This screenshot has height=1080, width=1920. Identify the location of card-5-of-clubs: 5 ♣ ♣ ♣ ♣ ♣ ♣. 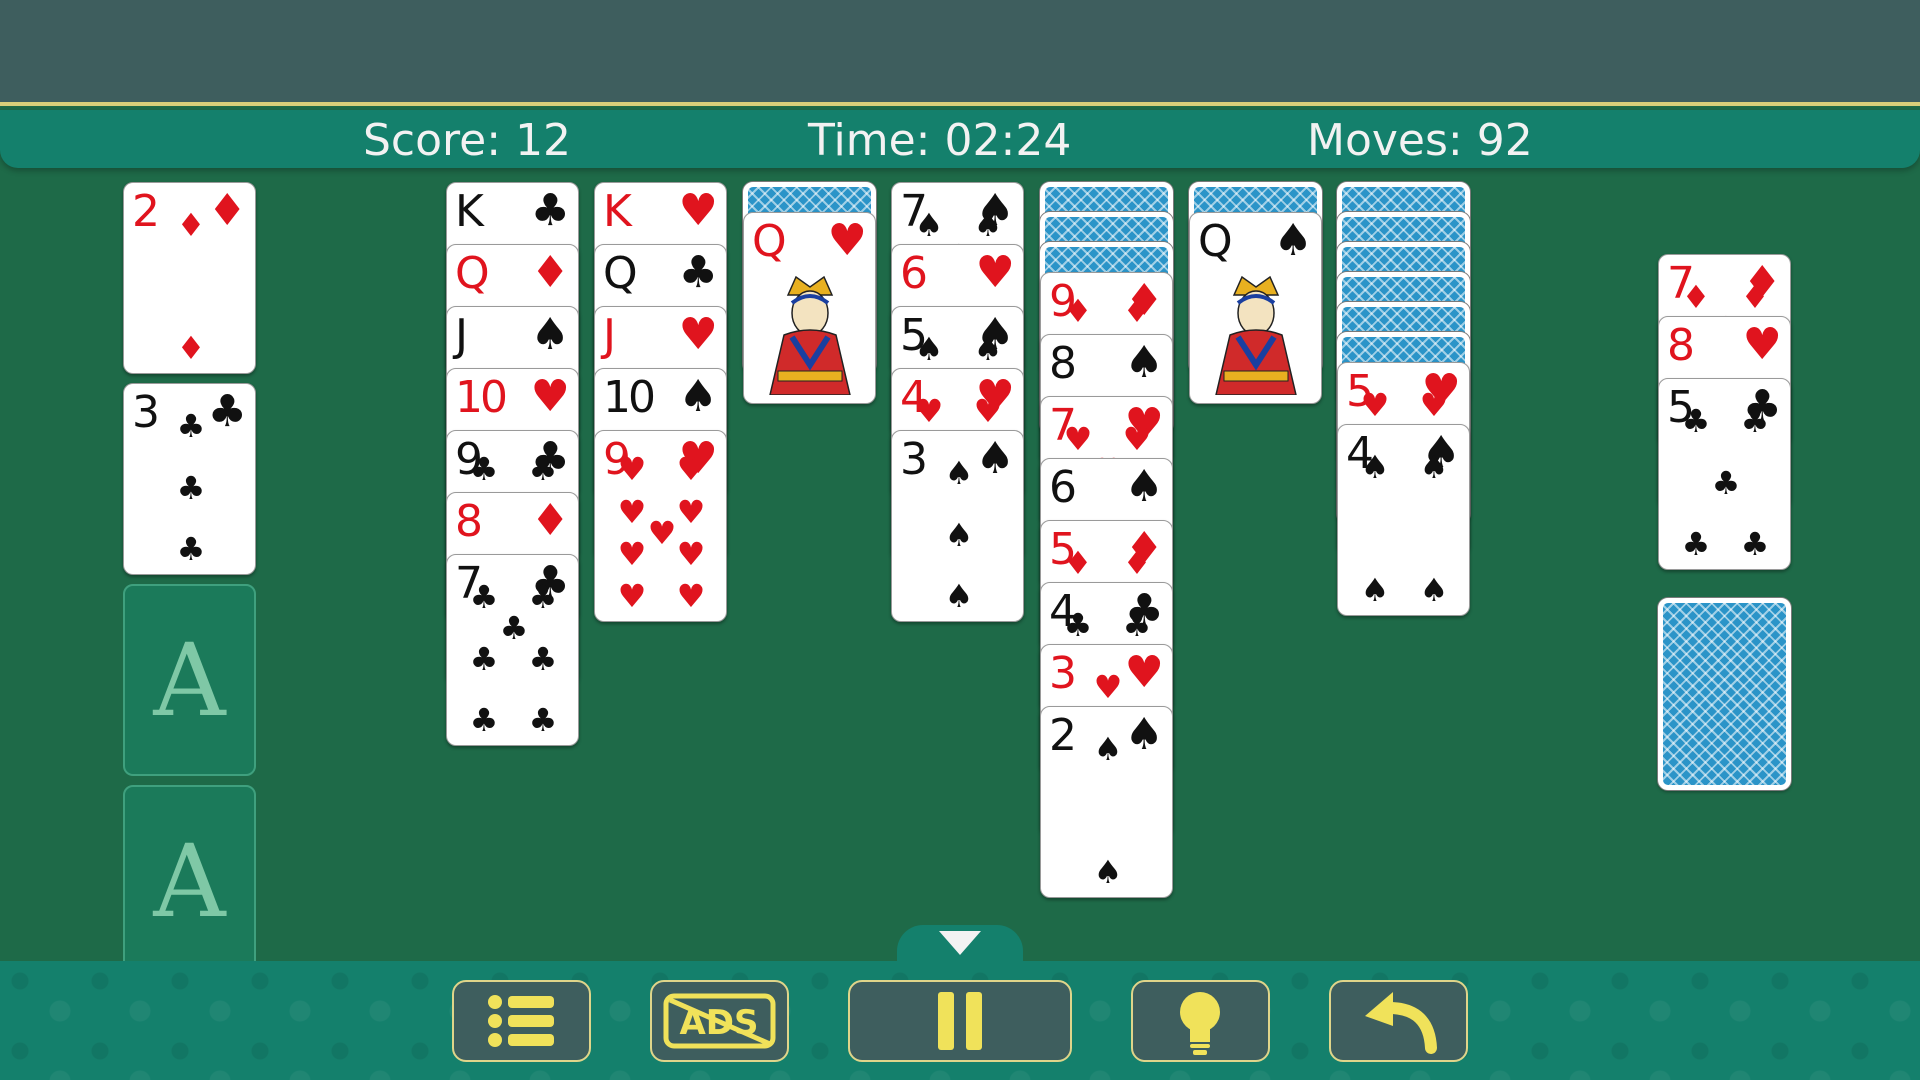
(1724, 474).